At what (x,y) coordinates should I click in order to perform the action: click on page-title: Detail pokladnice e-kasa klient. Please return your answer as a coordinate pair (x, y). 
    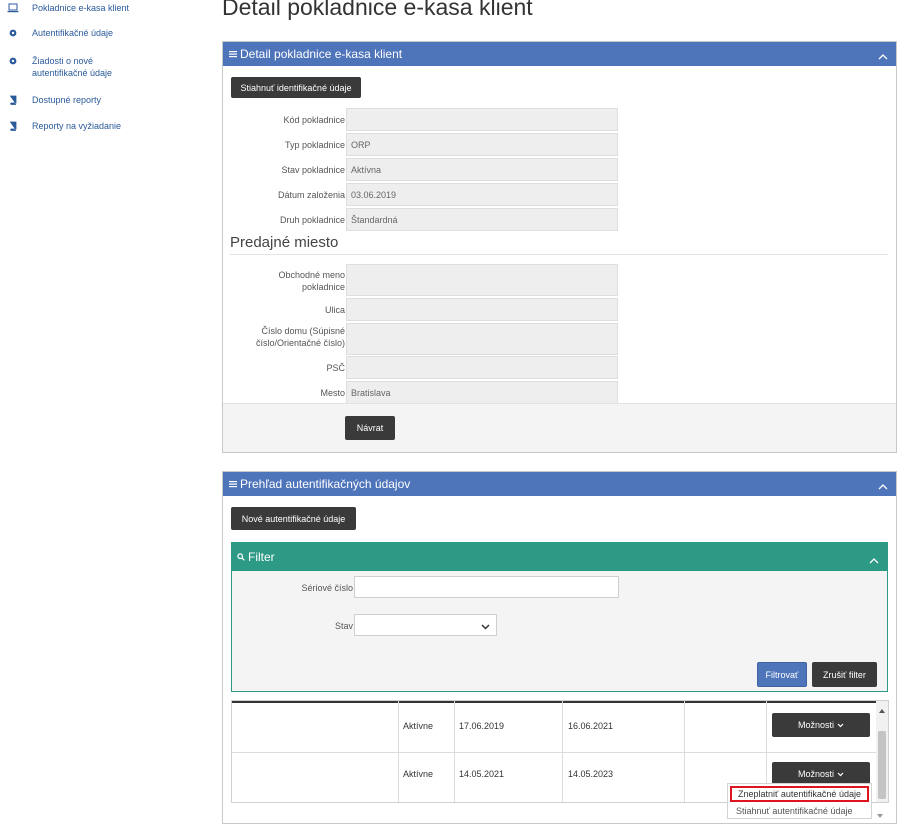
    Looking at the image, I should click on (377, 10).